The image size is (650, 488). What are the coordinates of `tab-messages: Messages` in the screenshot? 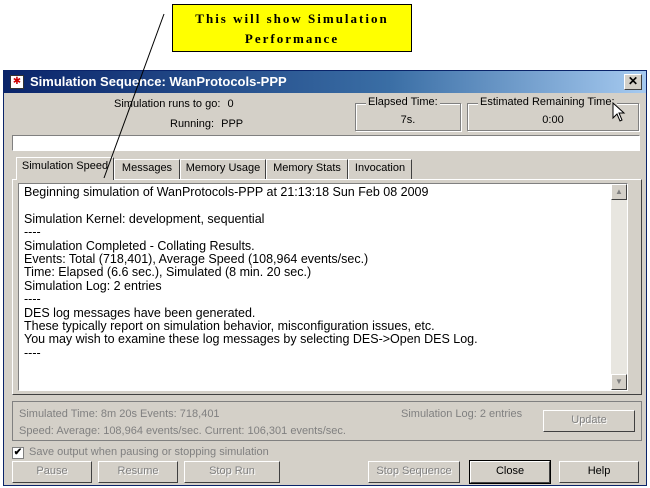 It's located at (147, 169).